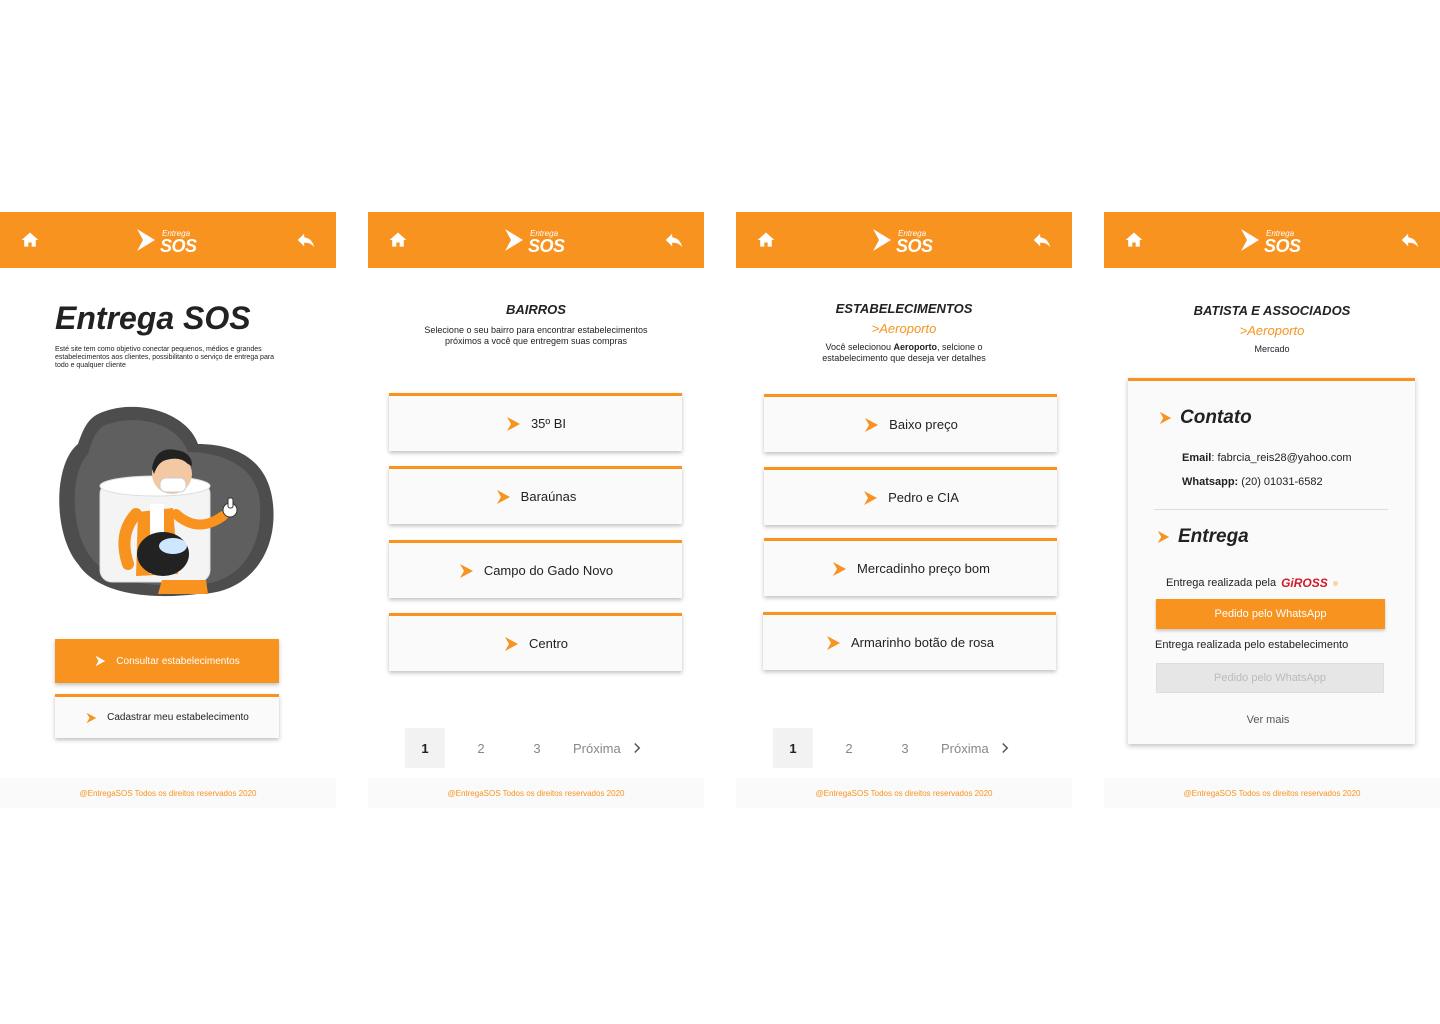 This screenshot has height=1024, width=1440. I want to click on whatsapp-order-button-disabled: Pedido pelo WhatsApp, so click(1270, 678).